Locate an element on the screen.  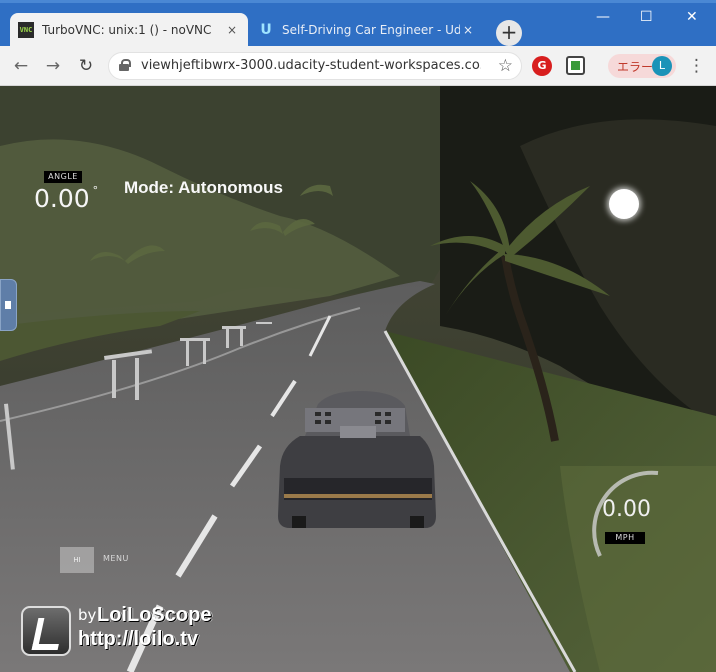
steering-angle-readout: 0.00 ° is located at coordinates (66, 198).